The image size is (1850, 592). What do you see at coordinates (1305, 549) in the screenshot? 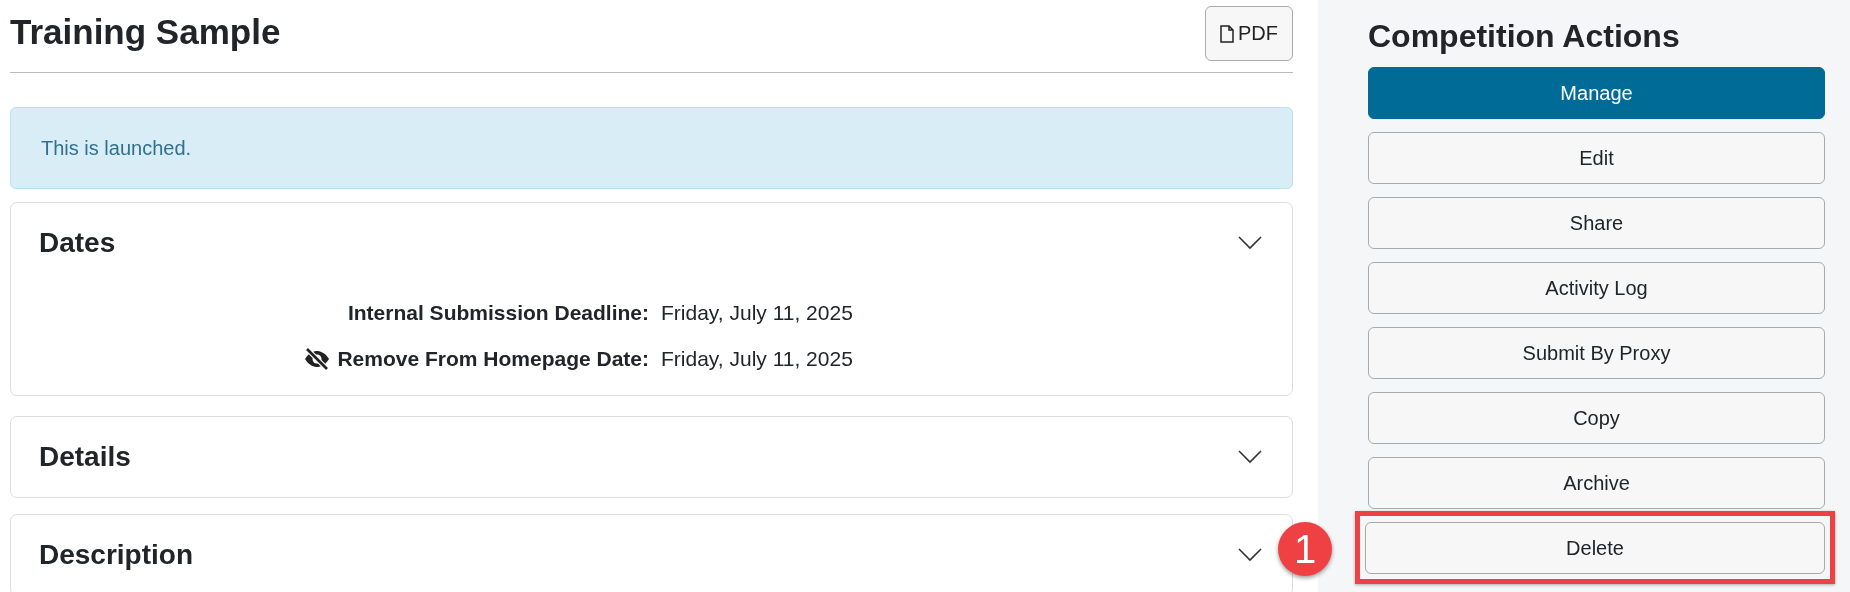
I see `callout-badge: 1` at bounding box center [1305, 549].